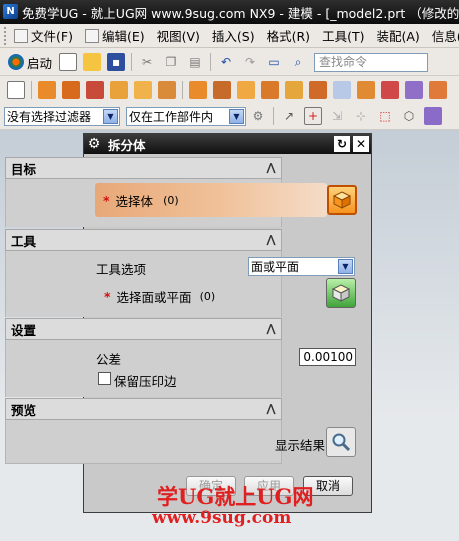 The height and width of the screenshot is (541, 459). Describe the element at coordinates (121, 269) in the screenshot. I see `tool-option-label: 工具选项` at that location.